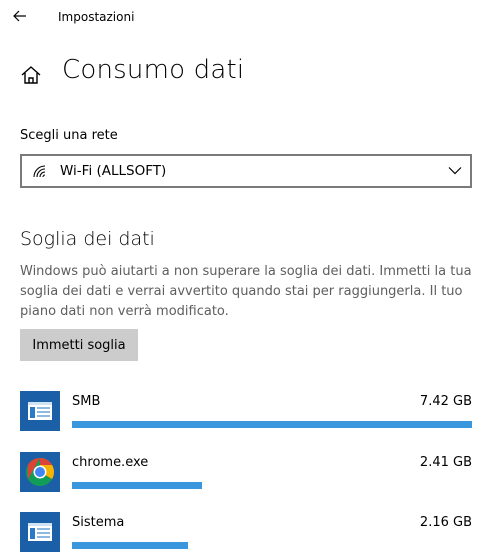 The width and height of the screenshot is (500, 556). What do you see at coordinates (250, 17) in the screenshot?
I see `title-bar: Impostazioni` at bounding box center [250, 17].